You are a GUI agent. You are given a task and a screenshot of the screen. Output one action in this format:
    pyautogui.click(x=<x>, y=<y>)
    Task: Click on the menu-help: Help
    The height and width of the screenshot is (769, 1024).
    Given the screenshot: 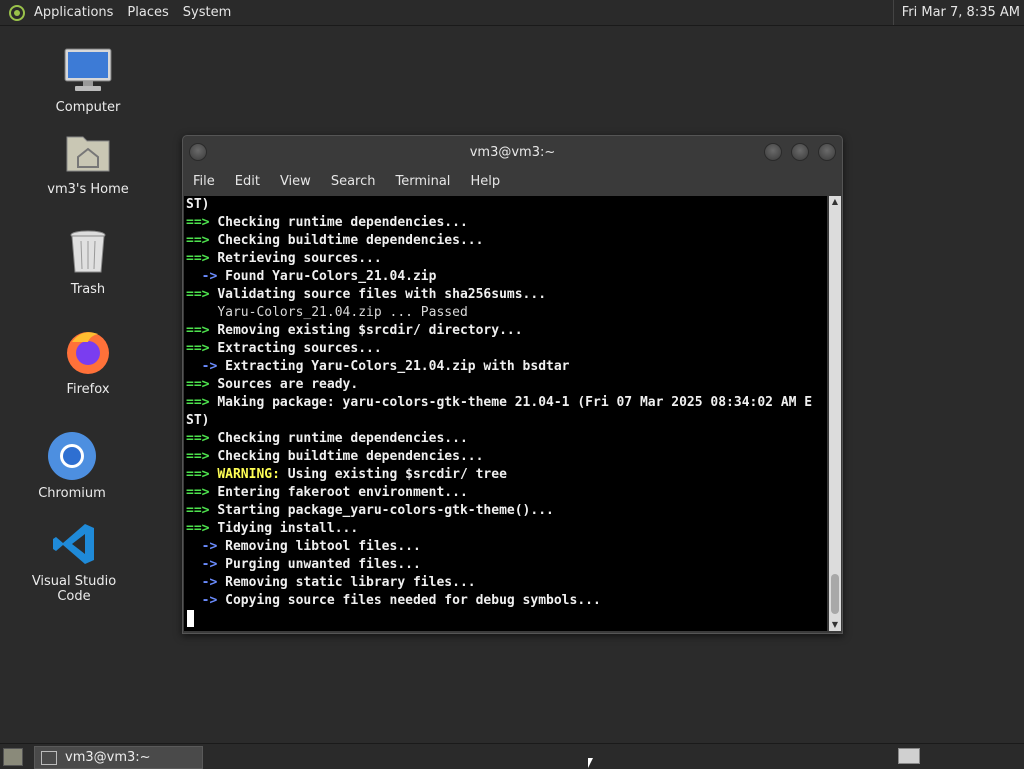 What is the action you would take?
    pyautogui.click(x=485, y=181)
    